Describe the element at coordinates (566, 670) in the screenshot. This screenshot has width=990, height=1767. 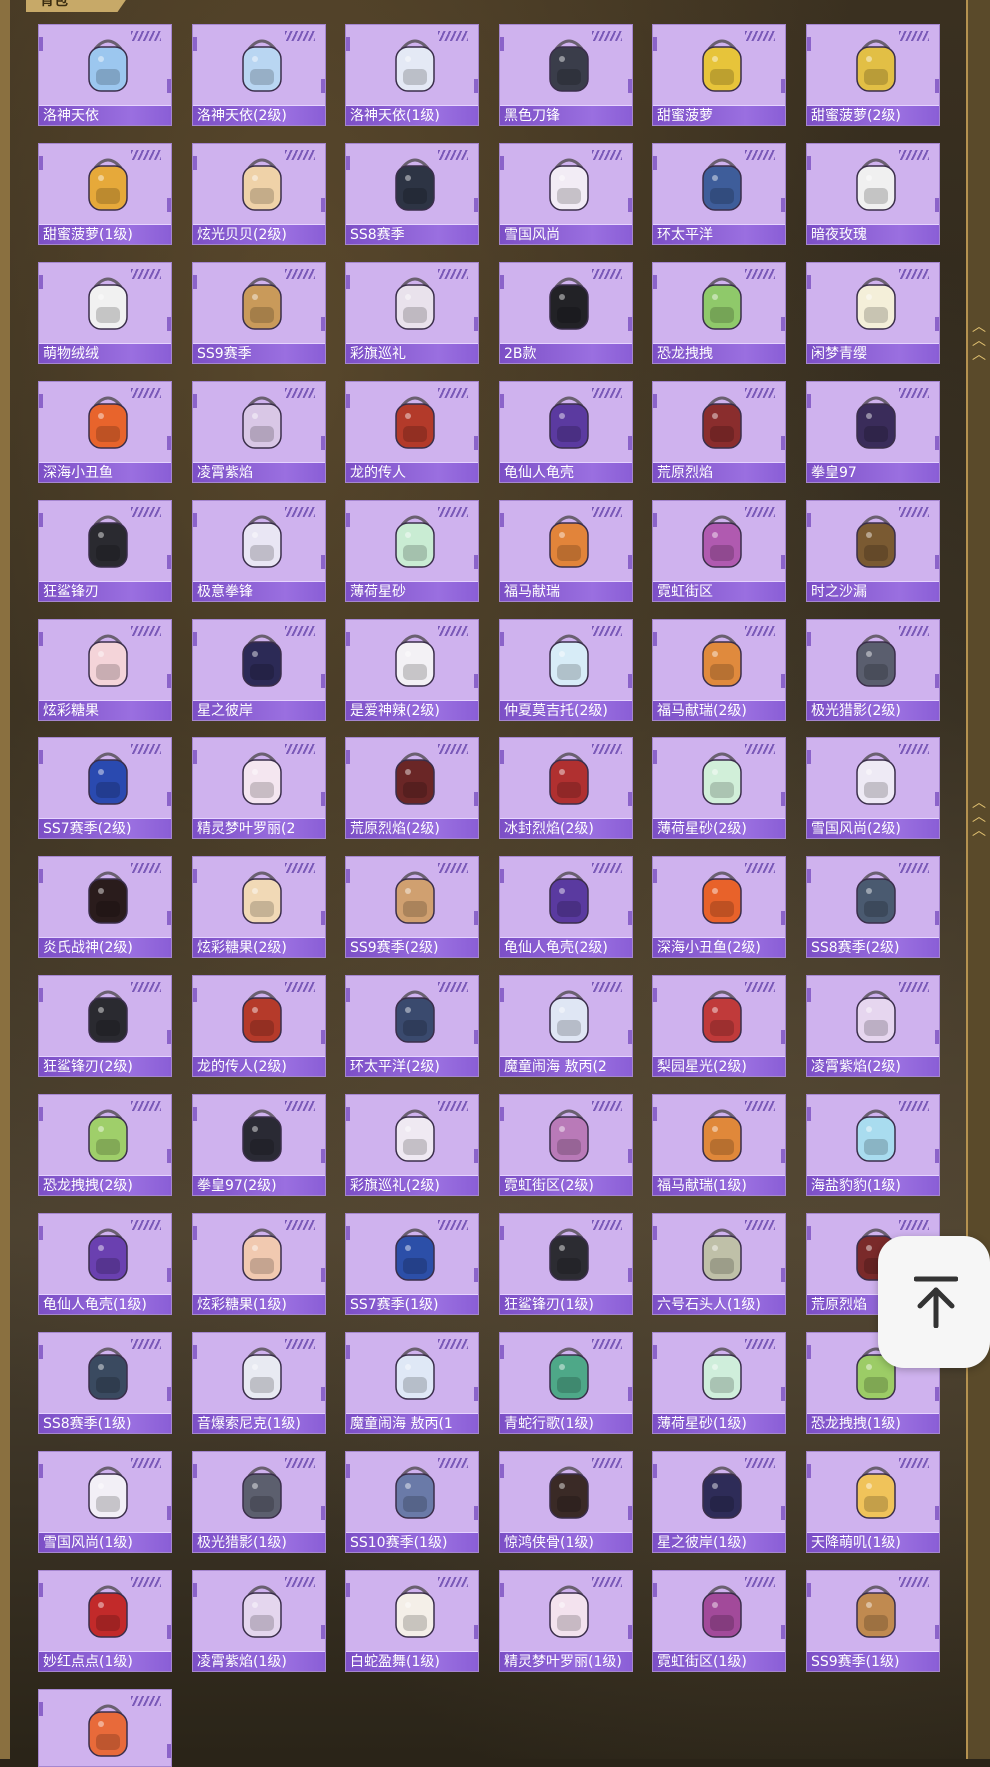
I see `backpack-card: 仲夏莫吉托(2级)` at that location.